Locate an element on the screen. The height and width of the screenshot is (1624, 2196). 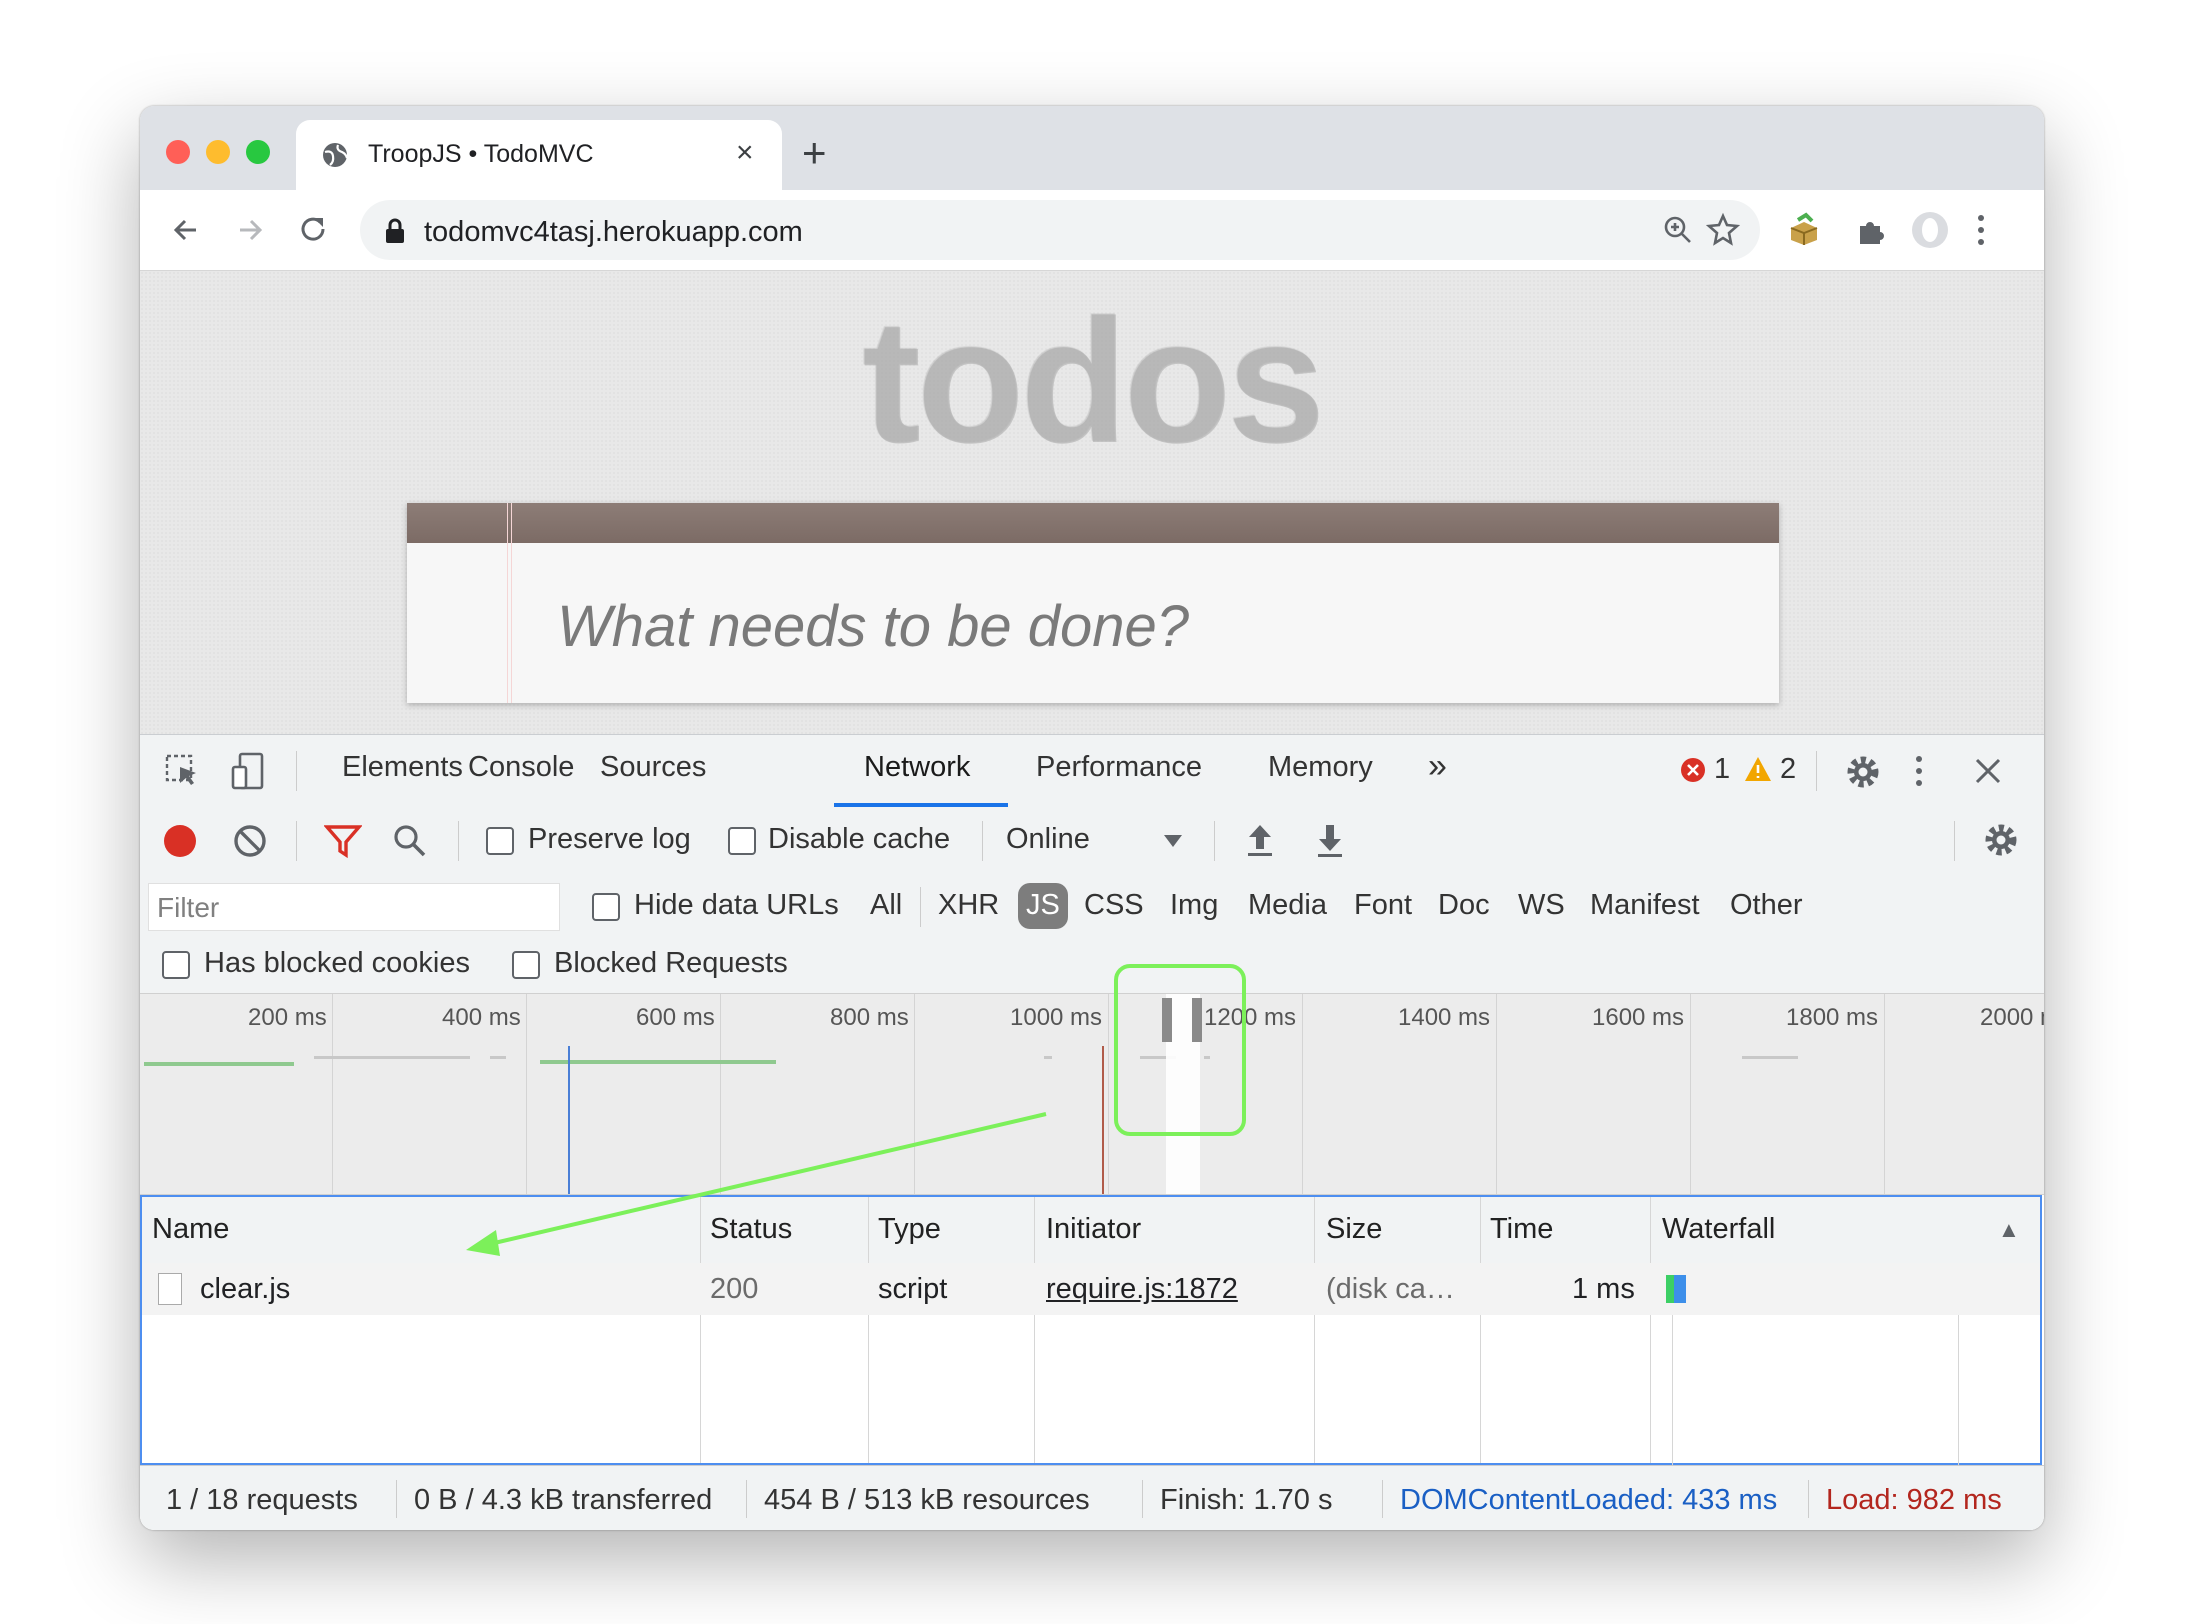
annotation-overlay is located at coordinates (856, 1110).